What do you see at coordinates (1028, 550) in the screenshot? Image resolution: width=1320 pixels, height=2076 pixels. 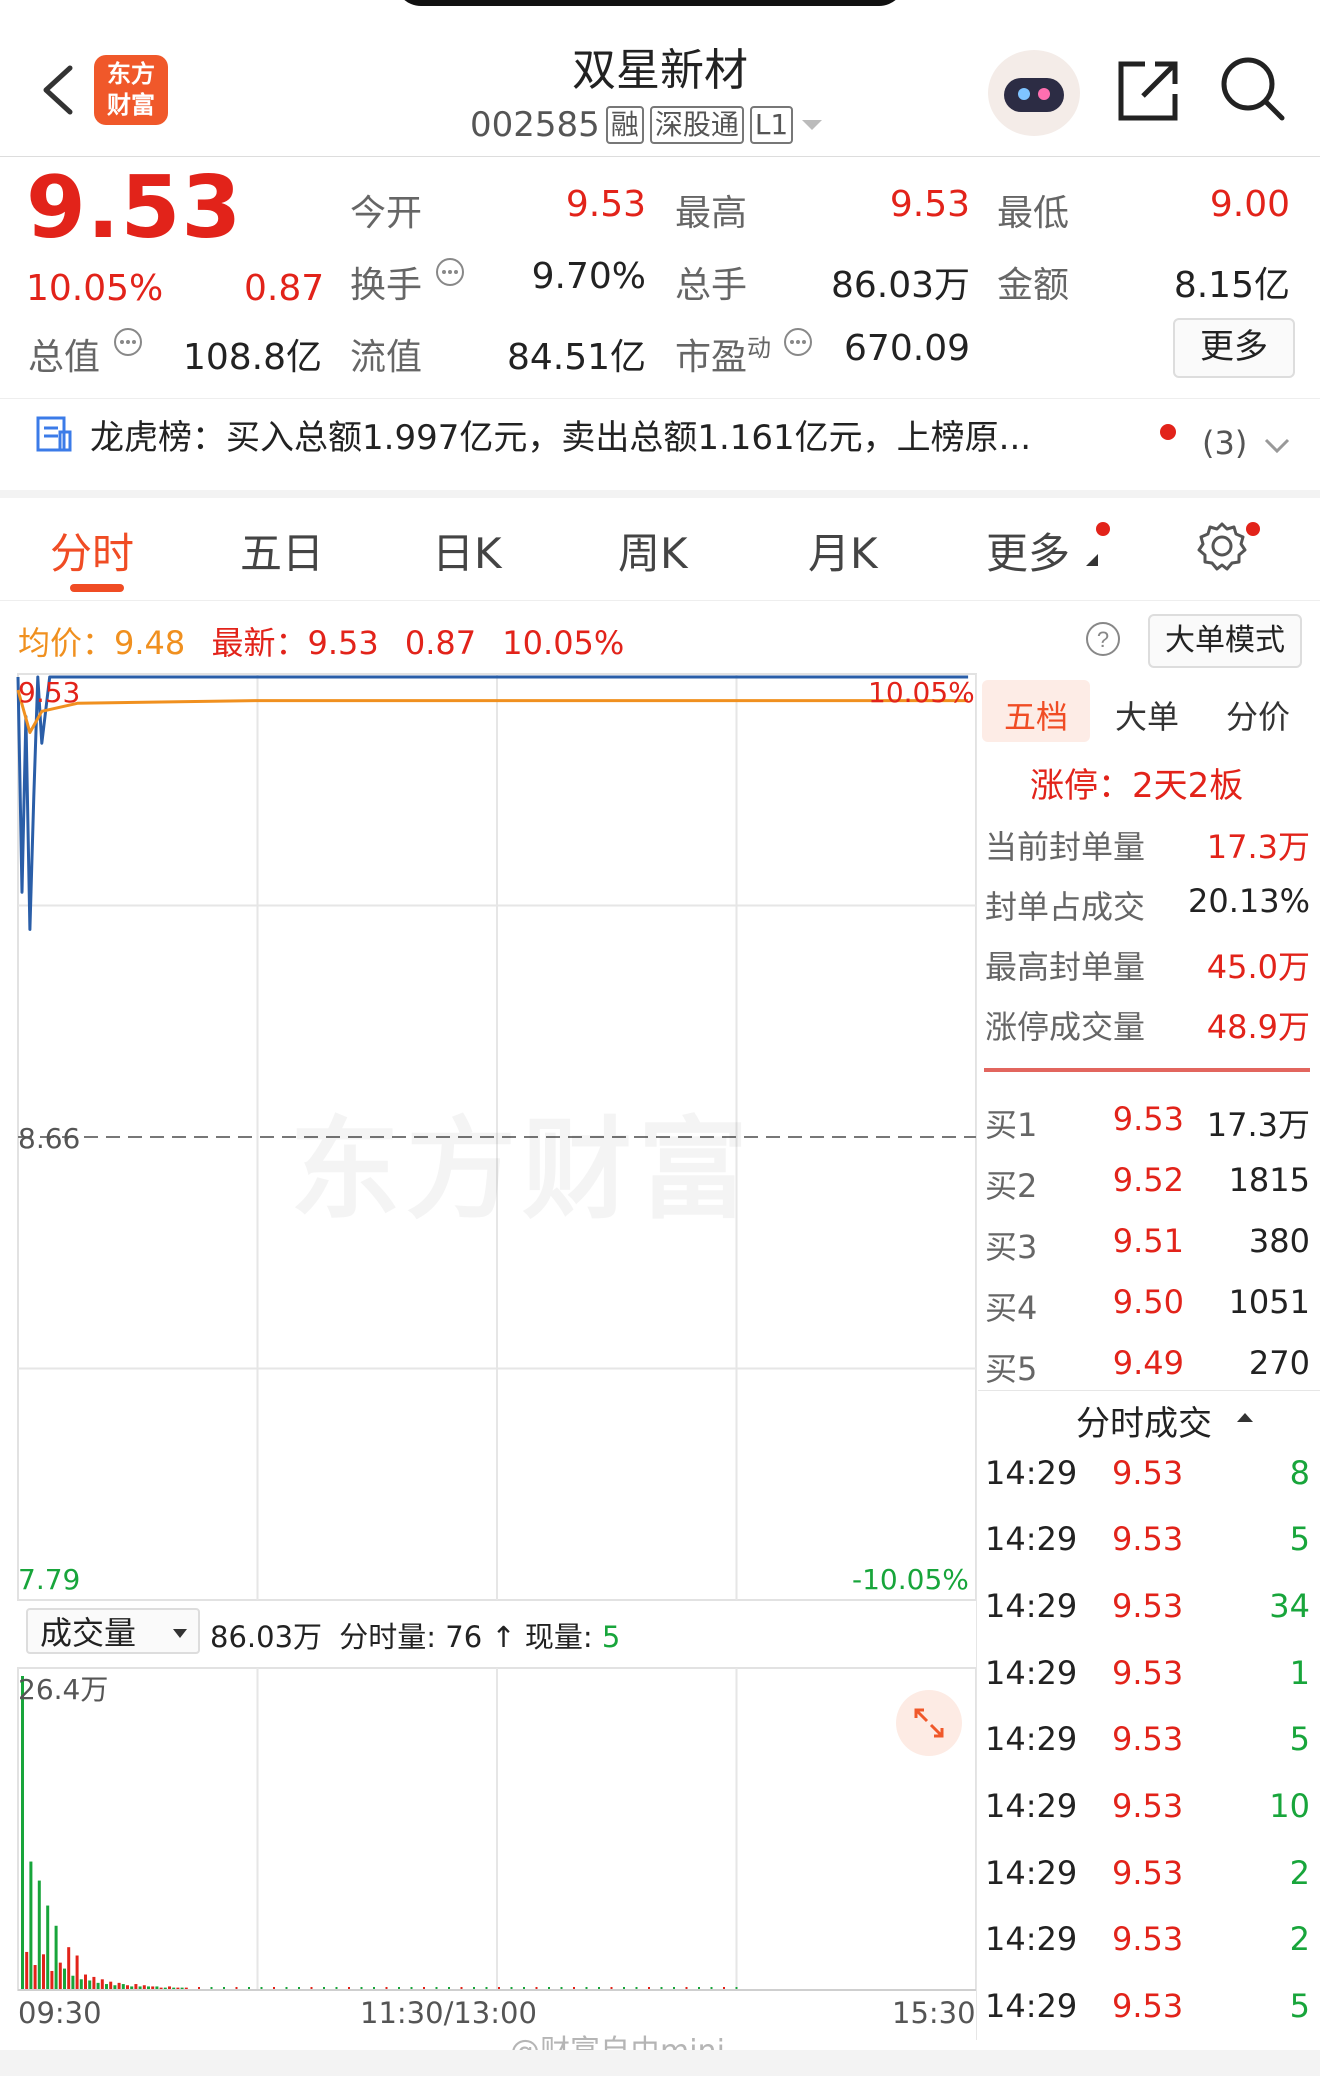 I see `tab-more: 更多` at bounding box center [1028, 550].